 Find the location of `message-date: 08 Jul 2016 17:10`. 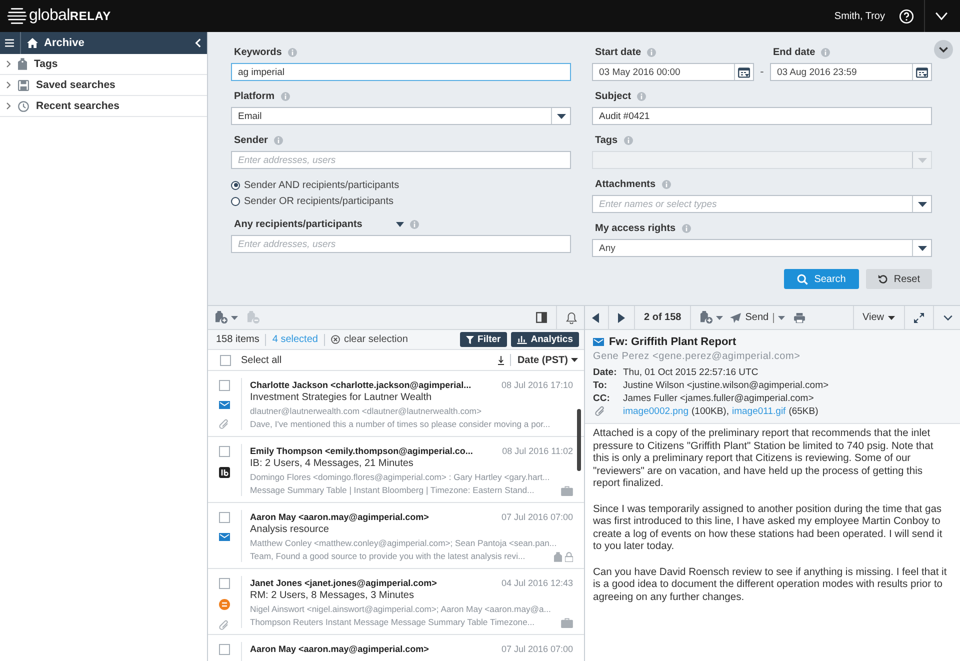

message-date: 08 Jul 2016 17:10 is located at coordinates (537, 385).